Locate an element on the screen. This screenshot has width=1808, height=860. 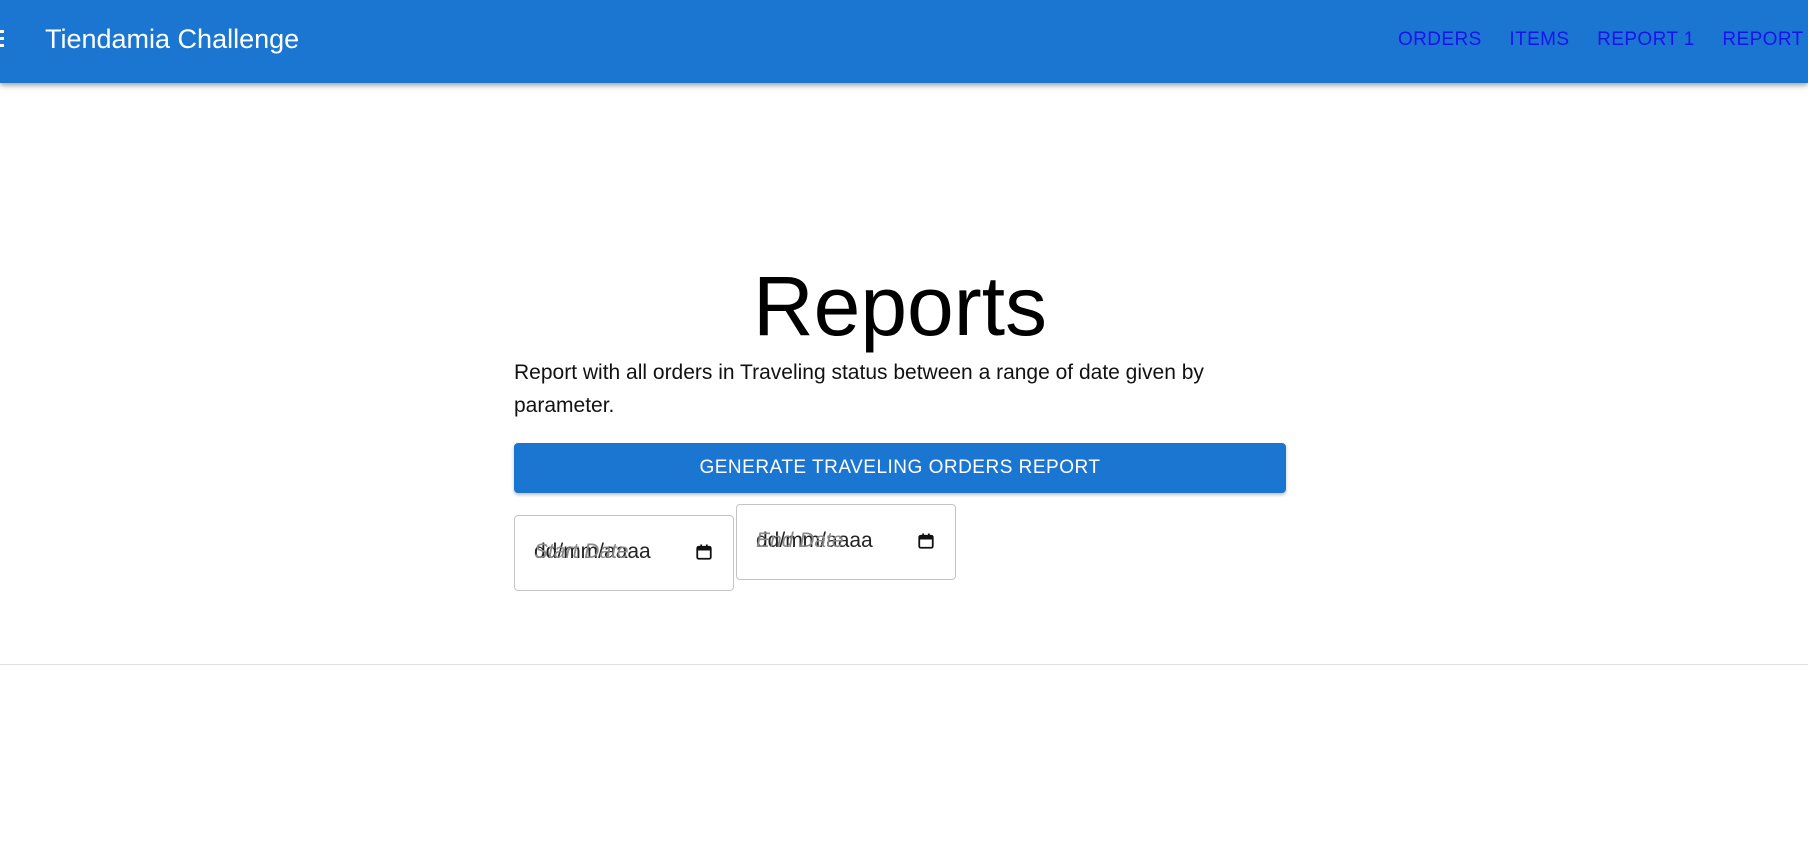
start-date-label: Start Date is located at coordinates (581, 551).